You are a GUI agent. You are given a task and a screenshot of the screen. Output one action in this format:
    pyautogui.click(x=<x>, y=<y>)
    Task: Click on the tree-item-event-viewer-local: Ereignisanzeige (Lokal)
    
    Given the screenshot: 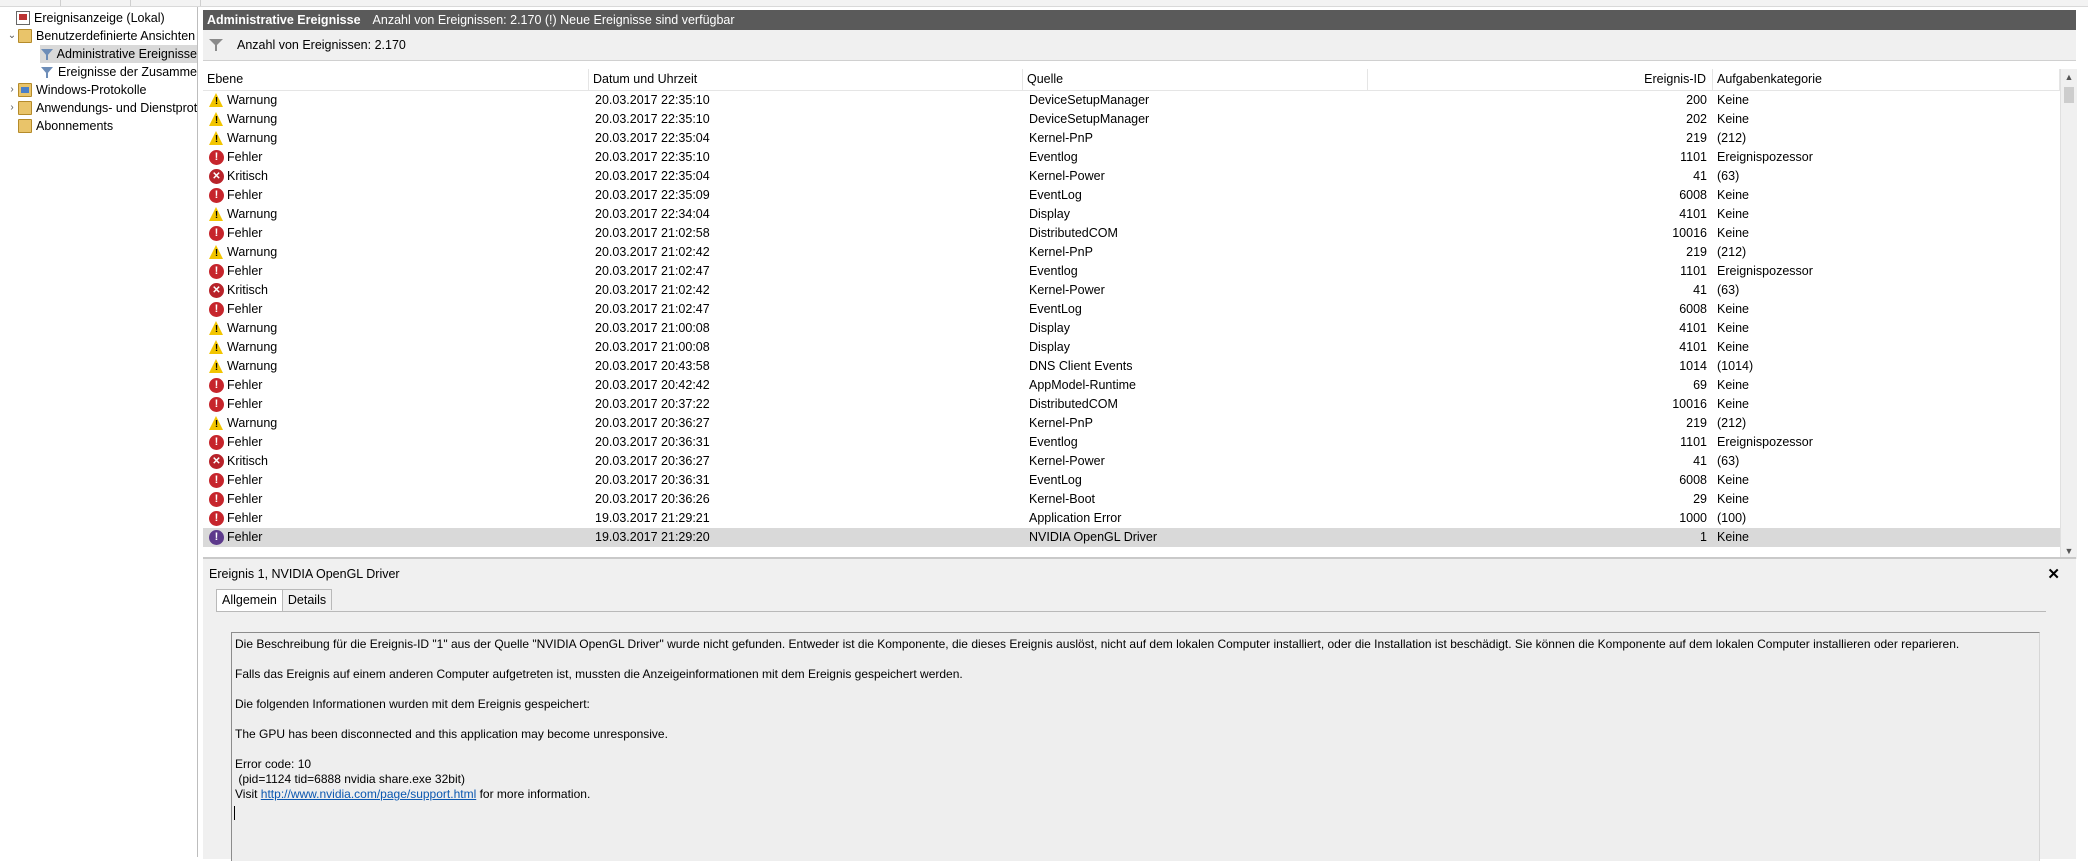 What is the action you would take?
    pyautogui.click(x=84, y=18)
    